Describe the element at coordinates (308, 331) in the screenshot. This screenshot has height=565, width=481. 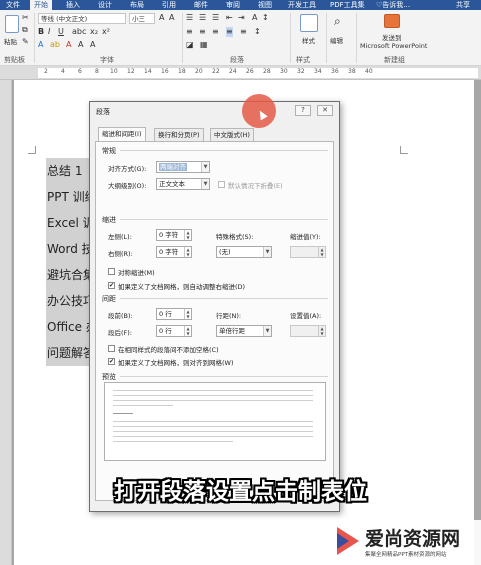
I see `spacing-at-input: ▲ ▼` at that location.